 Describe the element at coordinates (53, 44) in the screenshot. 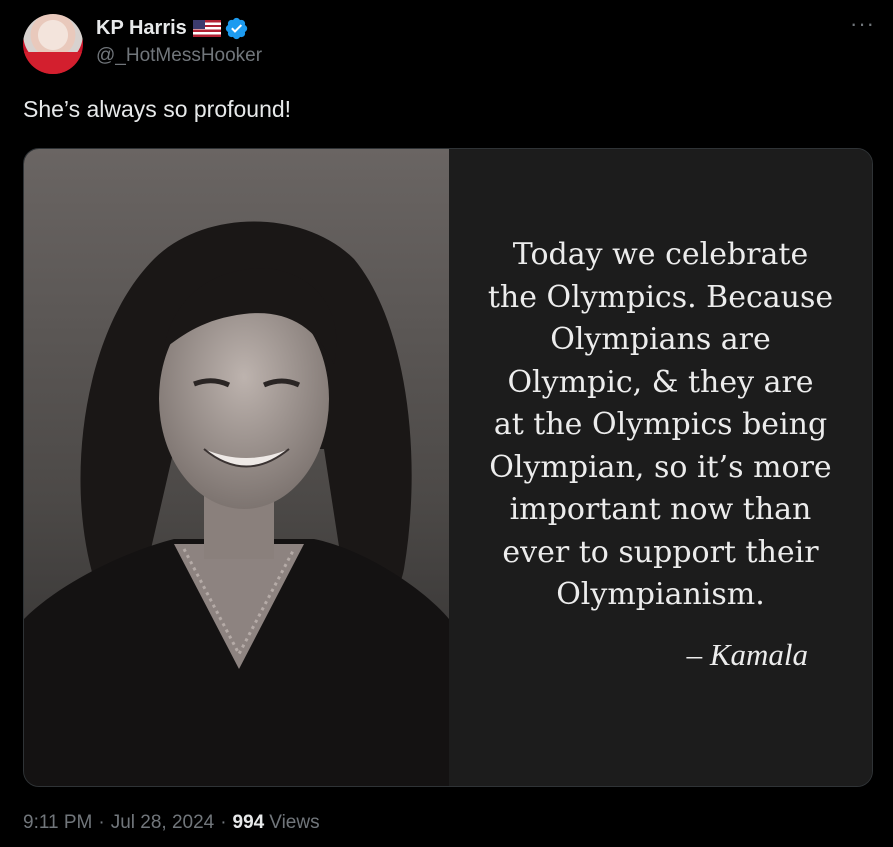

I see `avatar` at that location.